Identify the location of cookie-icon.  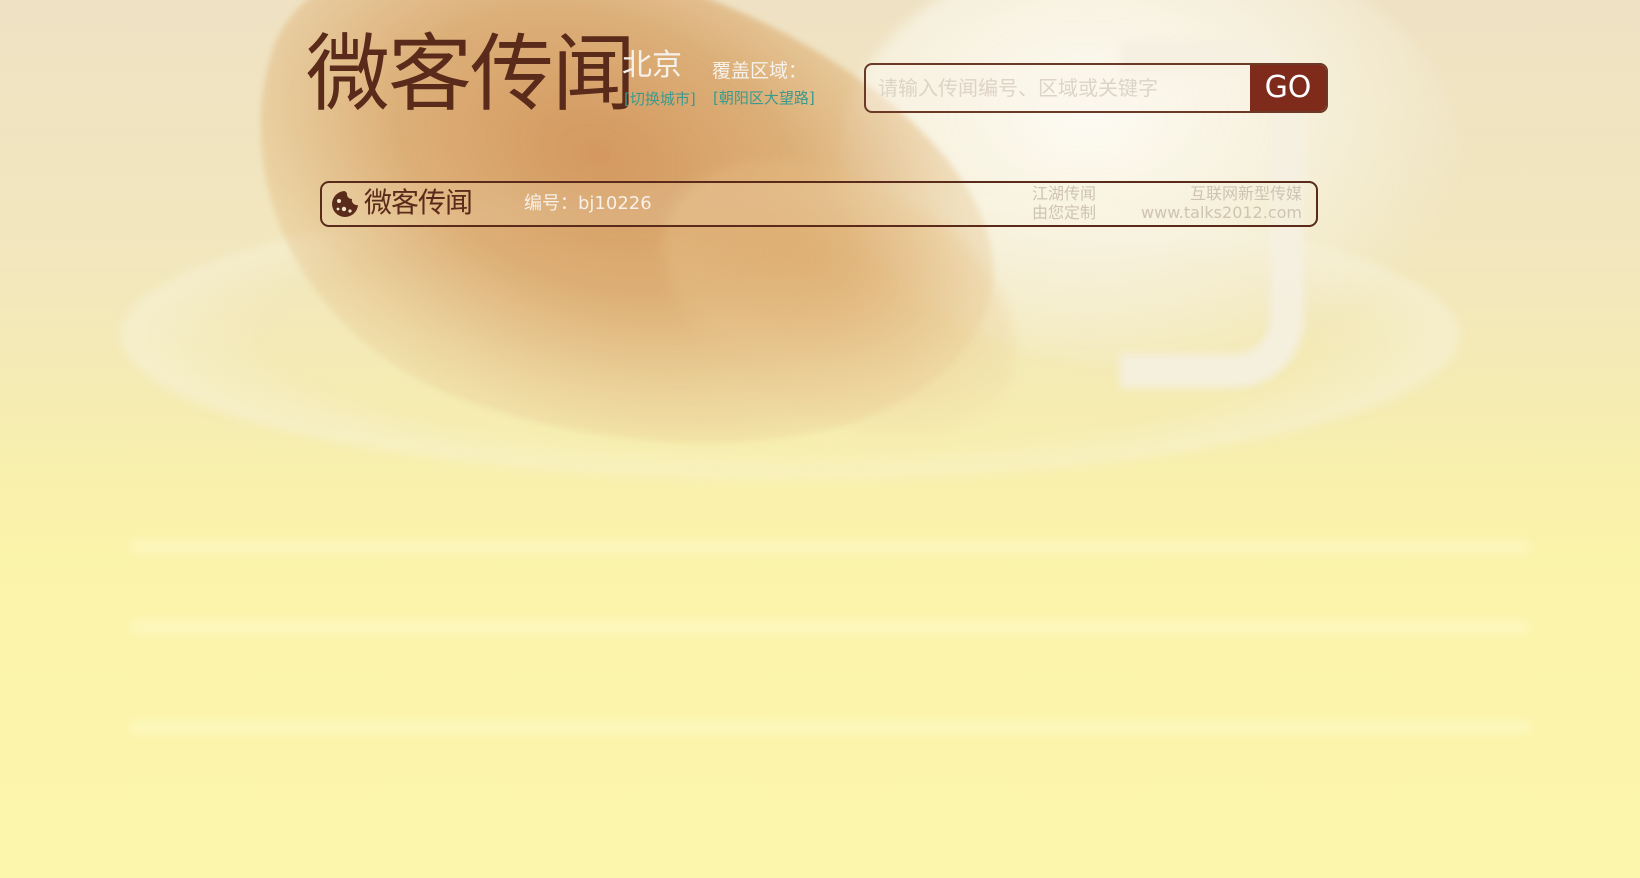
(345, 204).